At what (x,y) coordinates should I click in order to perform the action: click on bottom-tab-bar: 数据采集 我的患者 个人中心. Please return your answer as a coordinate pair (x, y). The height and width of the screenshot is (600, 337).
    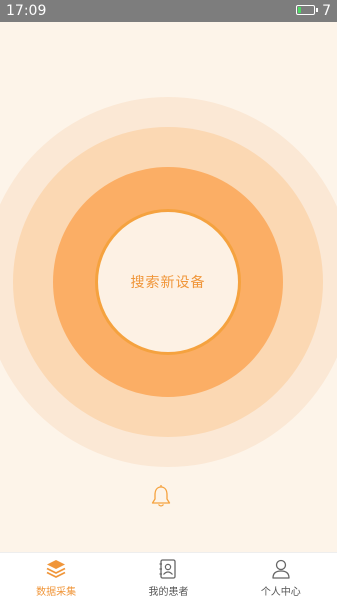
    Looking at the image, I should click on (168, 576).